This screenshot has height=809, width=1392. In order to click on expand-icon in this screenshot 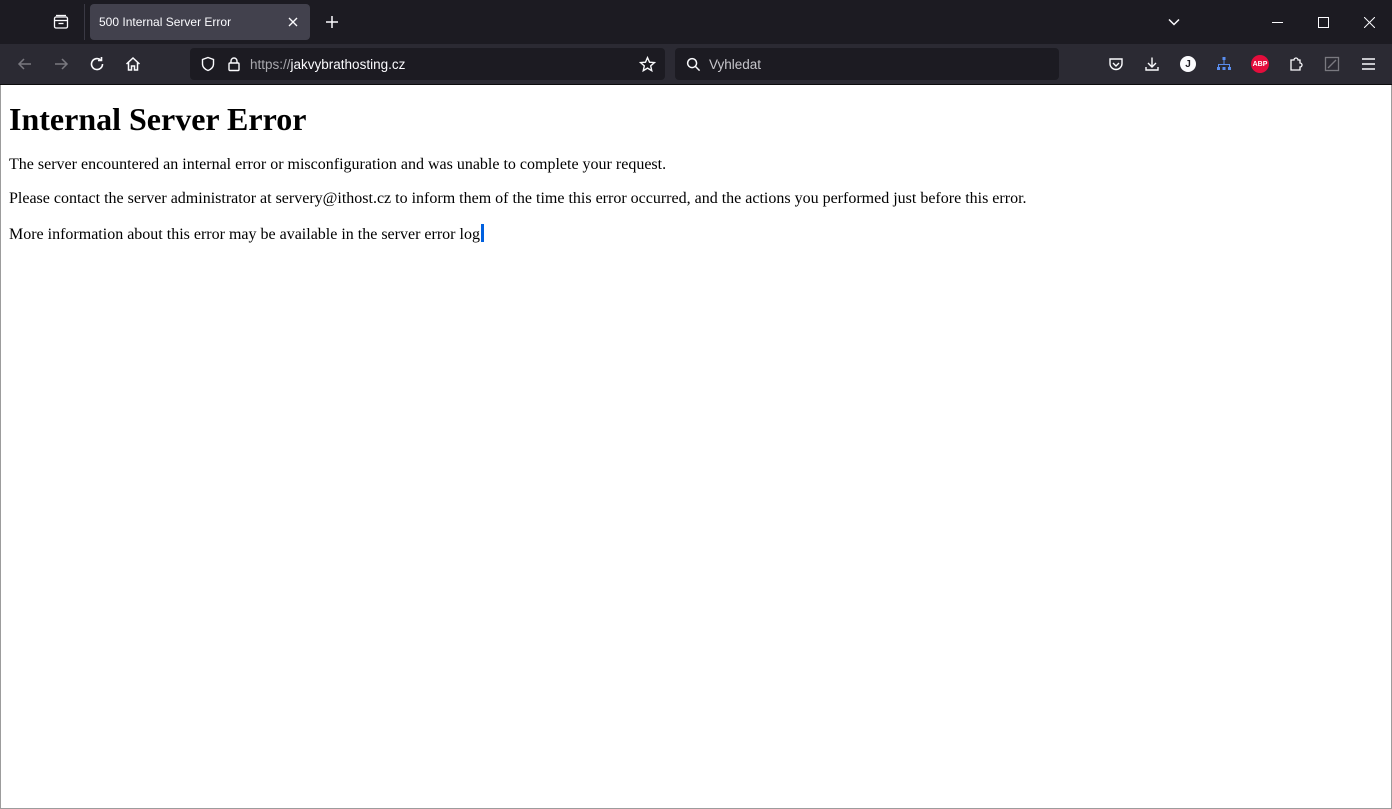, I will do `click(1332, 64)`.